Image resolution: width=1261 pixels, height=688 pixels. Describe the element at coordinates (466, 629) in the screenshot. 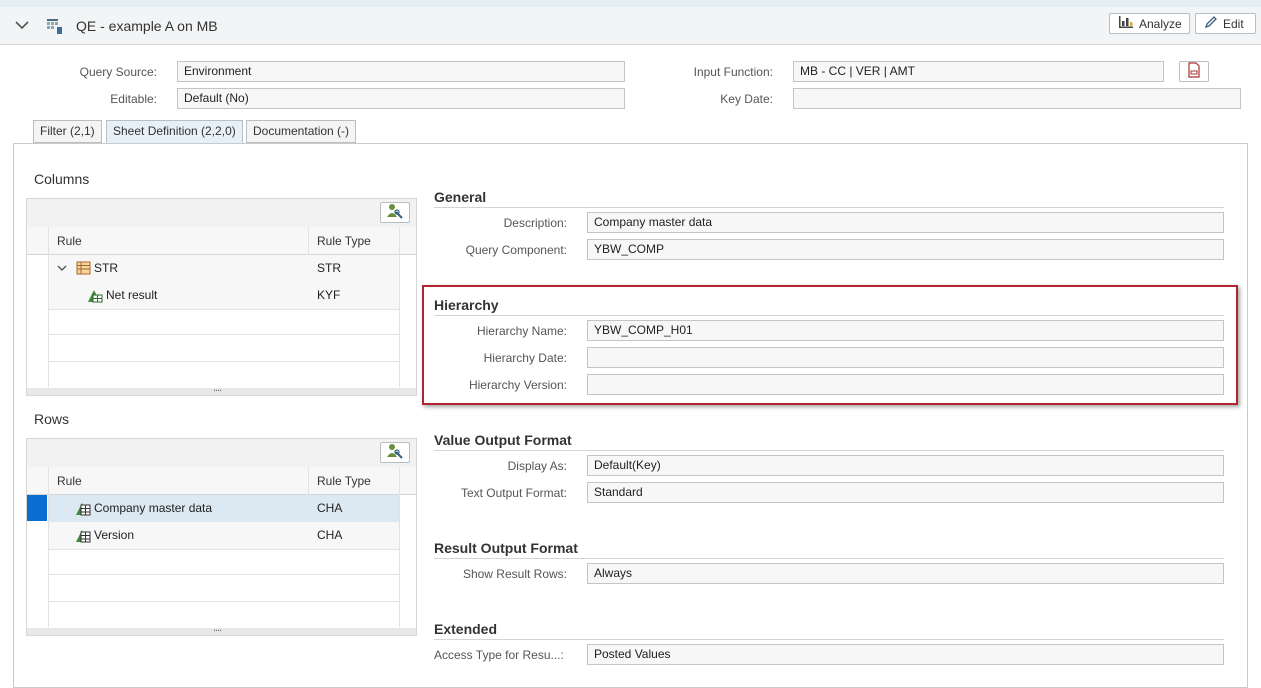

I see `extended-title: Extended` at that location.